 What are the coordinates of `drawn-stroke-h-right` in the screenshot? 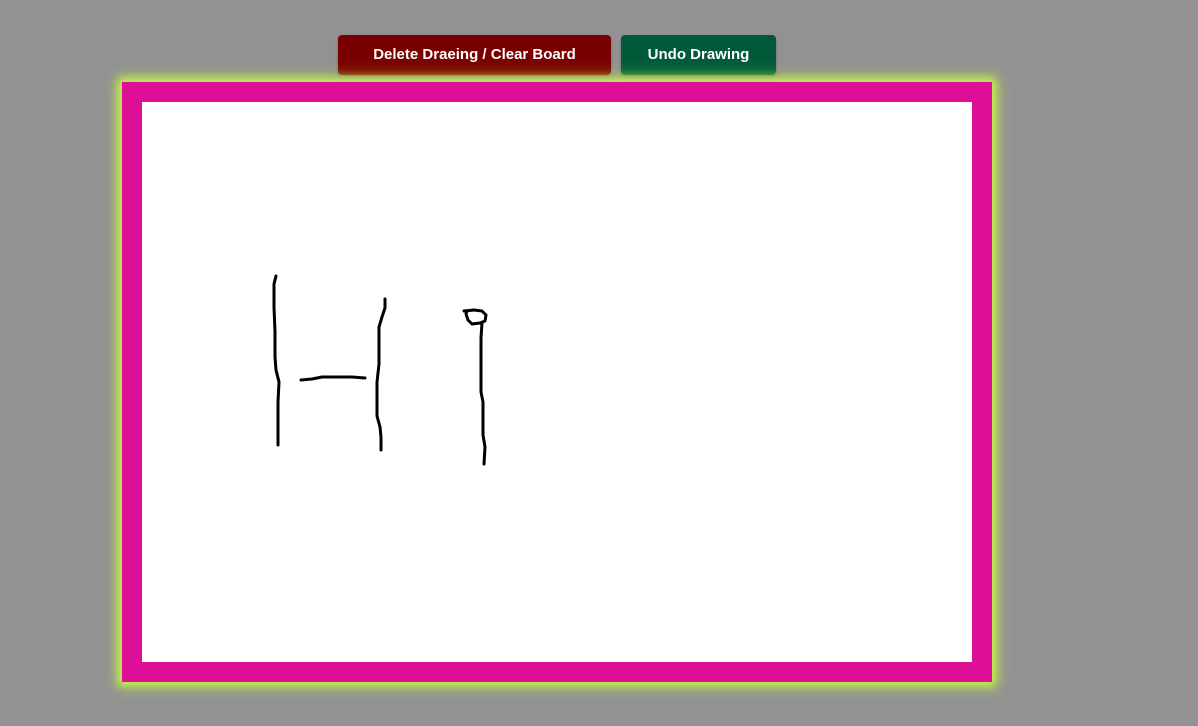 It's located at (381, 374).